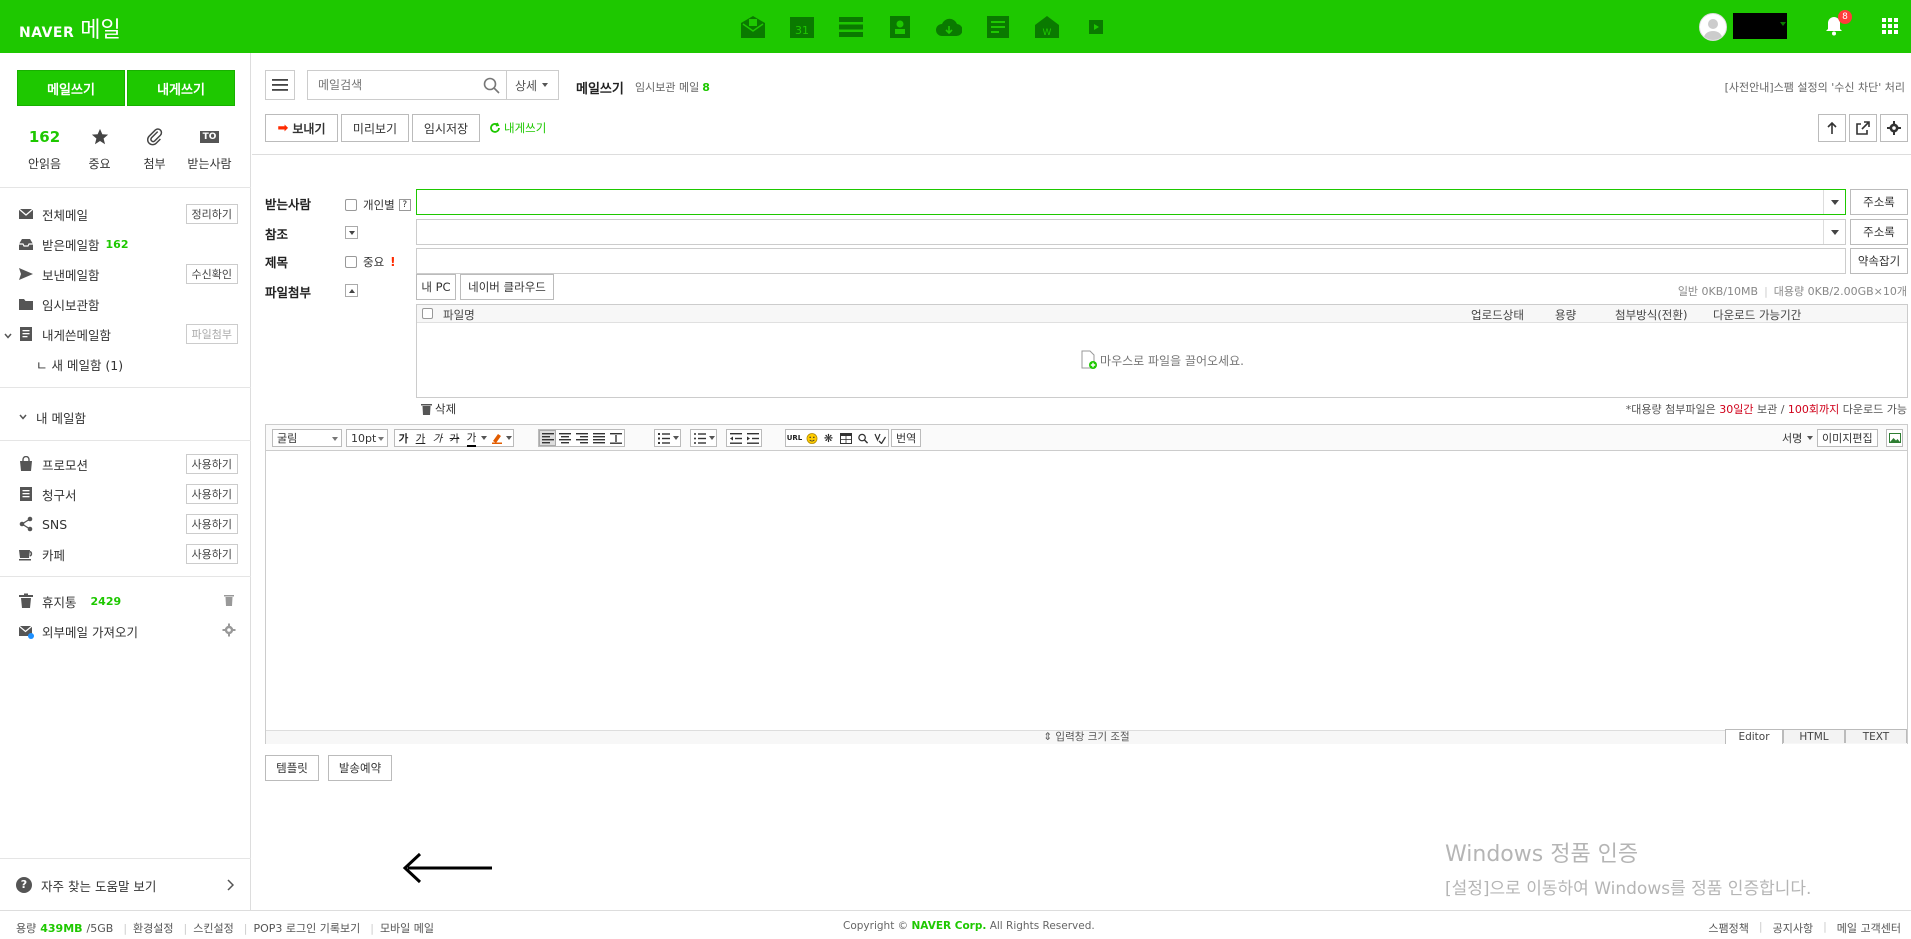  What do you see at coordinates (306, 928) in the screenshot?
I see `footer-link-pop3: POP3 로그인 기록보기` at bounding box center [306, 928].